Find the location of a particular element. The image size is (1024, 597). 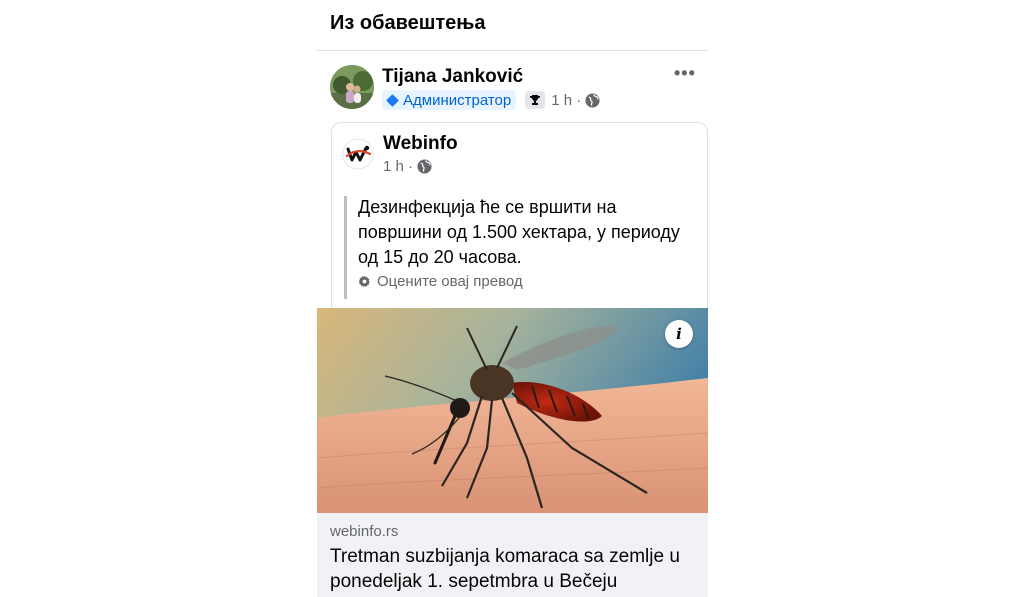

author-avatar is located at coordinates (352, 87).